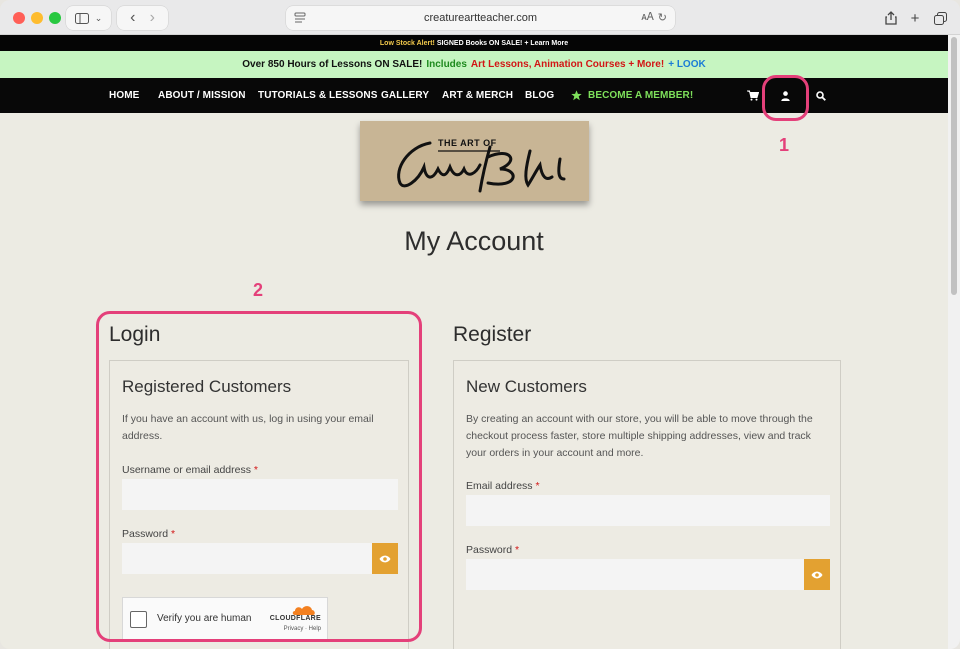 The image size is (960, 649). Describe the element at coordinates (300, 17) in the screenshot. I see `page-menu-icon` at that location.